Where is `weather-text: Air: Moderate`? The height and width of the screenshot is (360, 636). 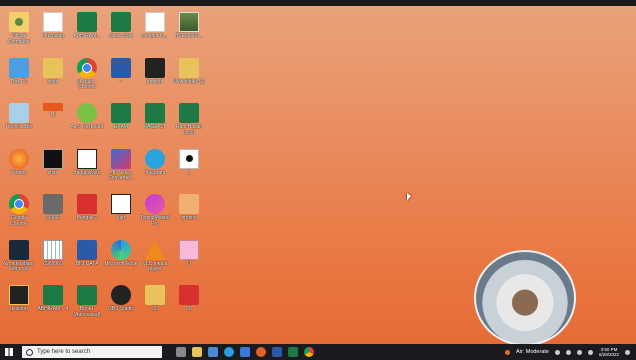 weather-text: Air: Moderate is located at coordinates (532, 352).